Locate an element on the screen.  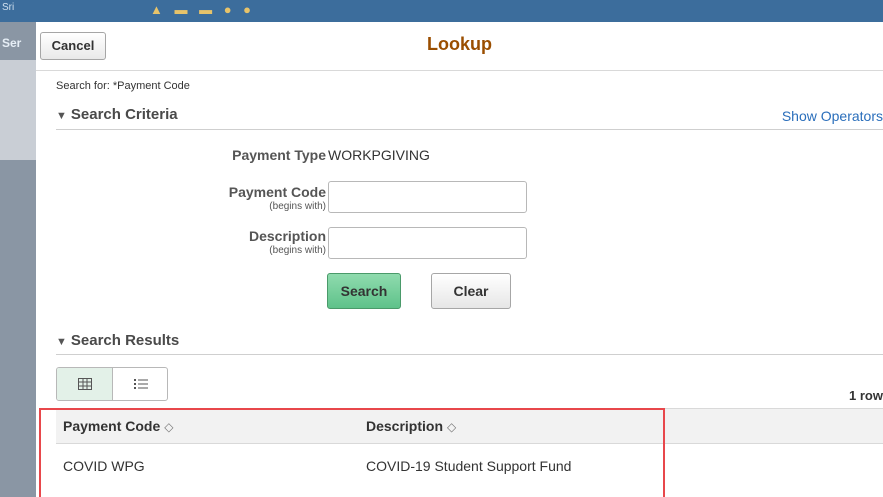
payment-code-begins-with: (begins with) is located at coordinates (297, 206).